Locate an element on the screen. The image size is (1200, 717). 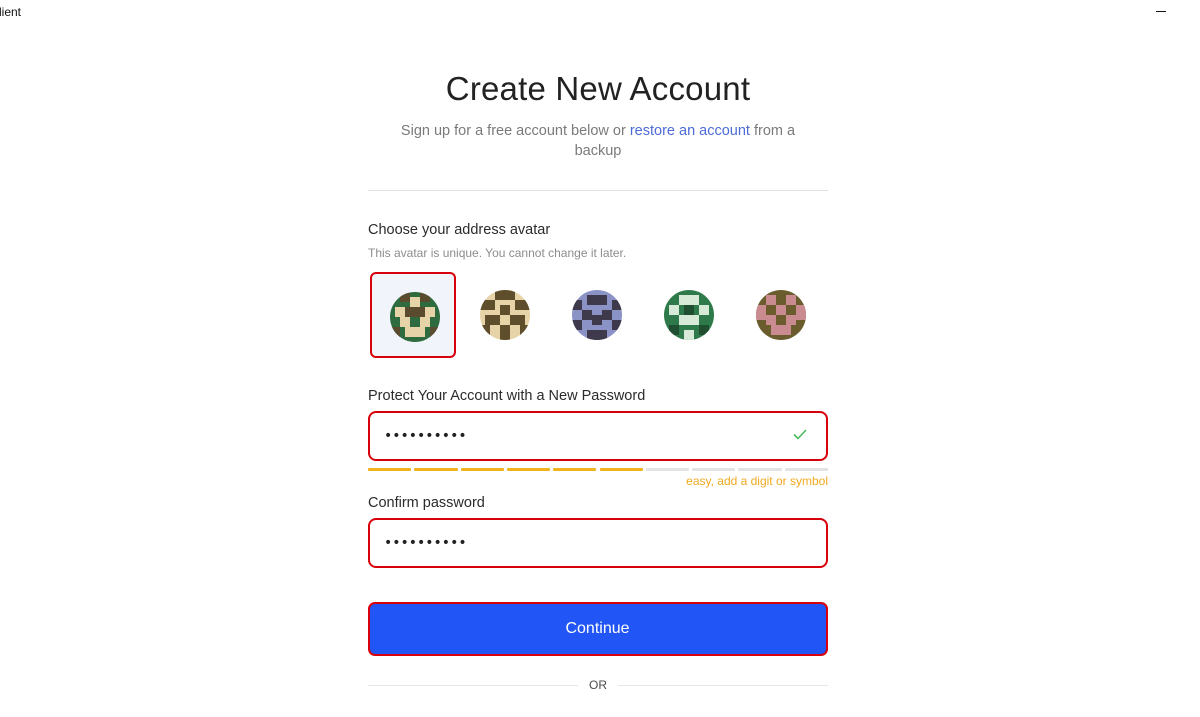
avatar-brown-beige-icon is located at coordinates (505, 315).